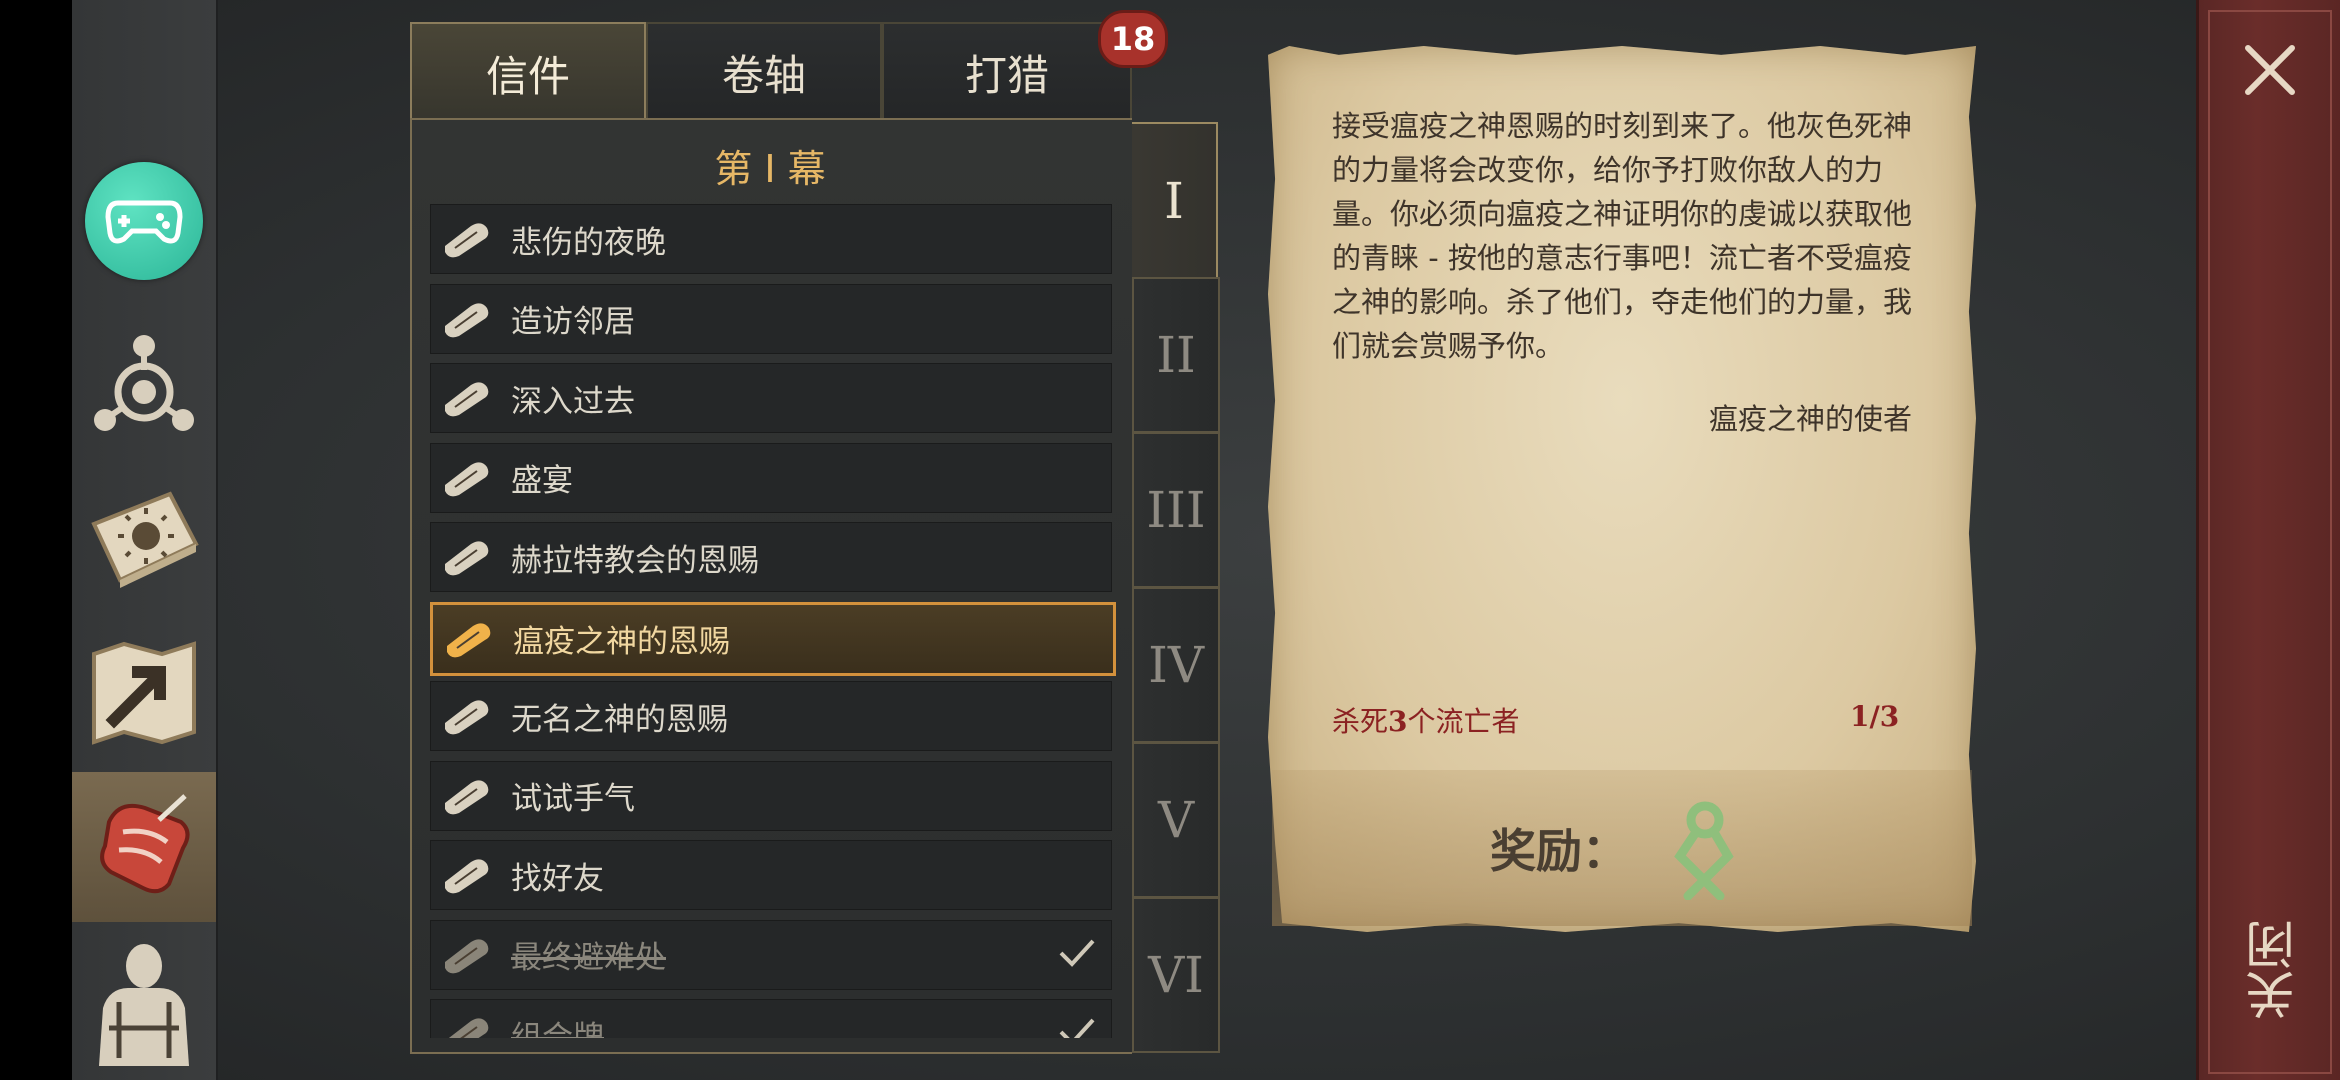  What do you see at coordinates (588, 242) in the screenshot?
I see `quest-label: 悲伤的夜晚` at bounding box center [588, 242].